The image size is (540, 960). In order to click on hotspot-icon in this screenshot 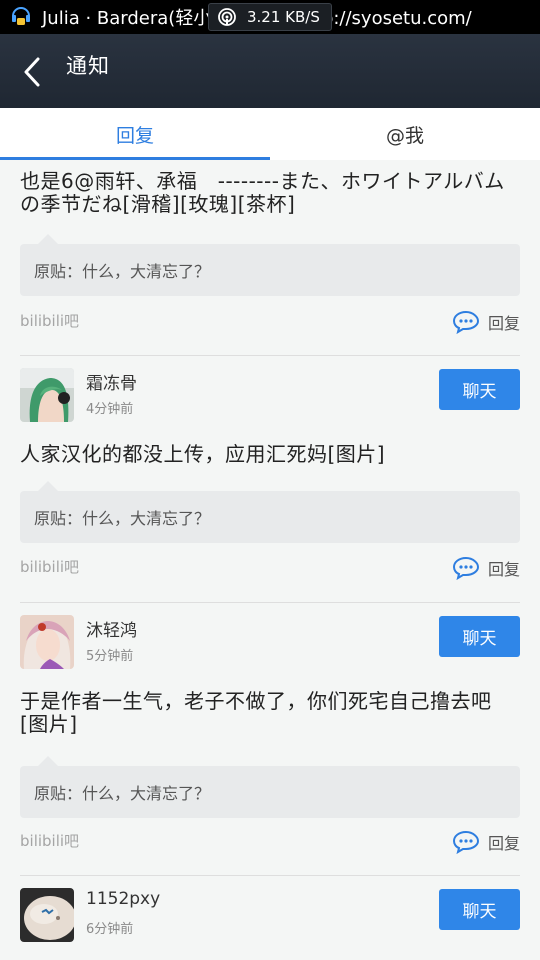, I will do `click(227, 17)`.